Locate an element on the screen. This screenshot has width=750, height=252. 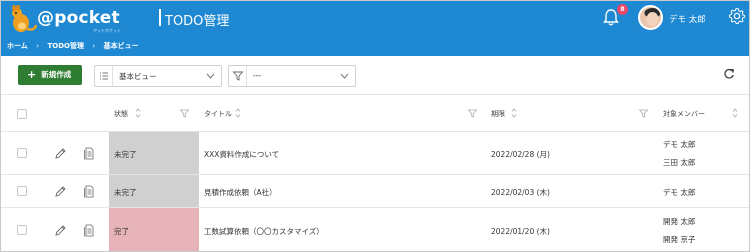
new-button: + 新規作成 is located at coordinates (50, 75).